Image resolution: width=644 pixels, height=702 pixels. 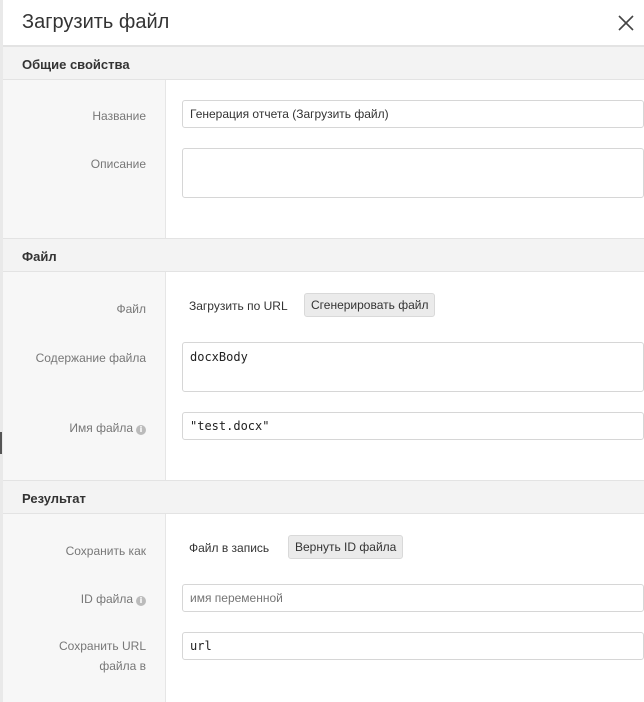 What do you see at coordinates (90, 358) in the screenshot?
I see `file-content-label: Содержание файла` at bounding box center [90, 358].